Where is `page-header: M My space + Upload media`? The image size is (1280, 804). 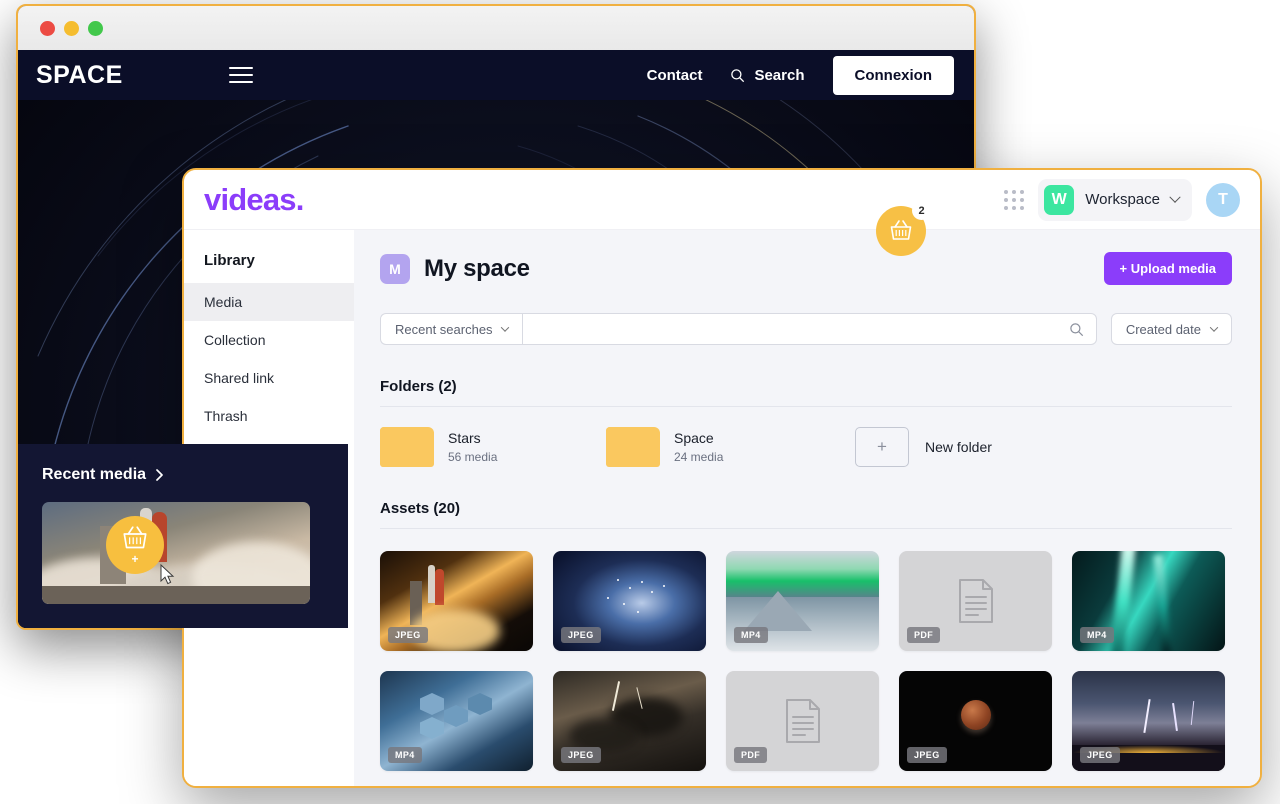 page-header: M My space + Upload media is located at coordinates (806, 268).